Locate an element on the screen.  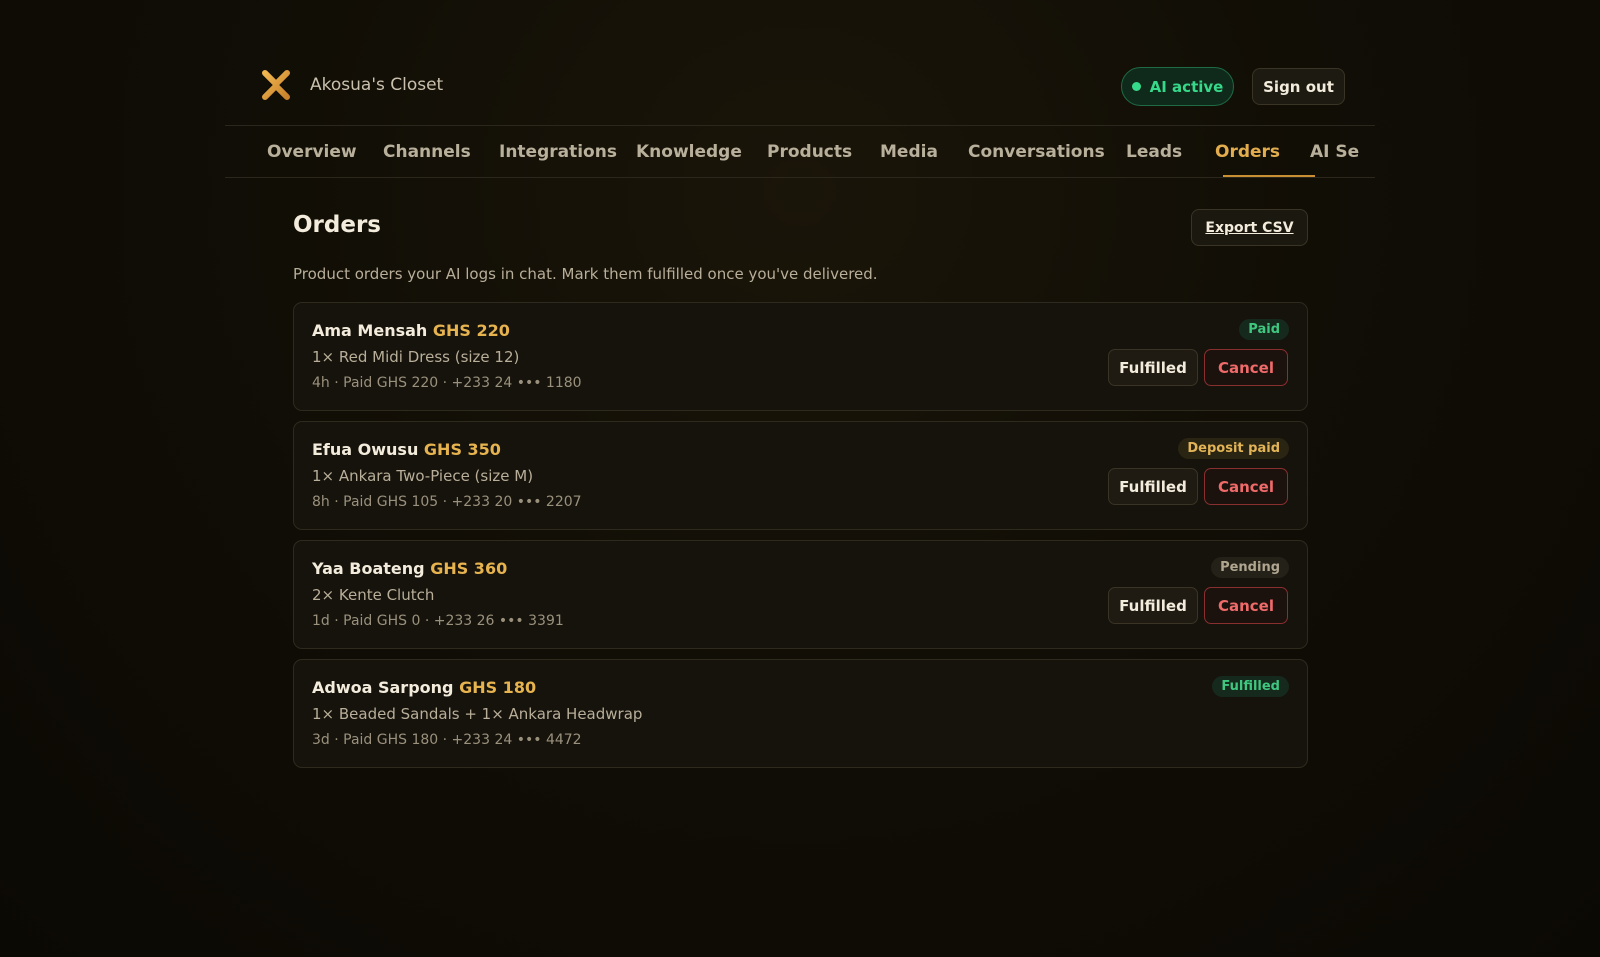
export-csv-button: Export CSV is located at coordinates (1249, 227).